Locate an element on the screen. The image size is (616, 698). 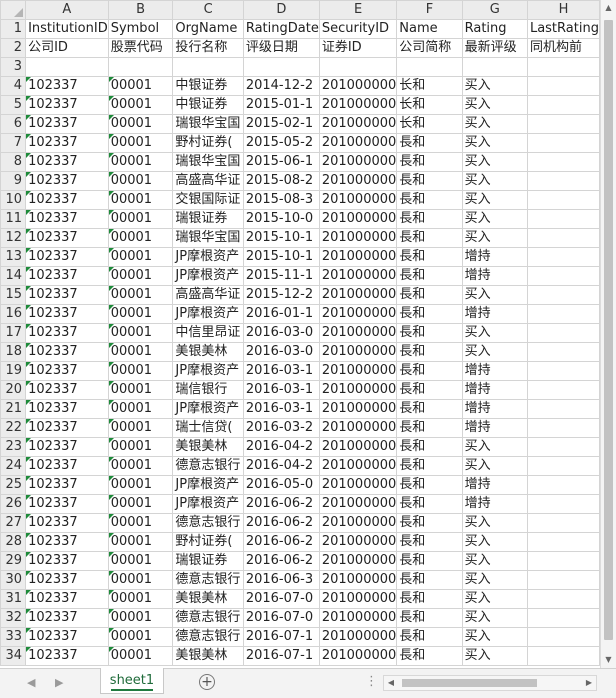
cell: 公司简称 is located at coordinates (429, 48).